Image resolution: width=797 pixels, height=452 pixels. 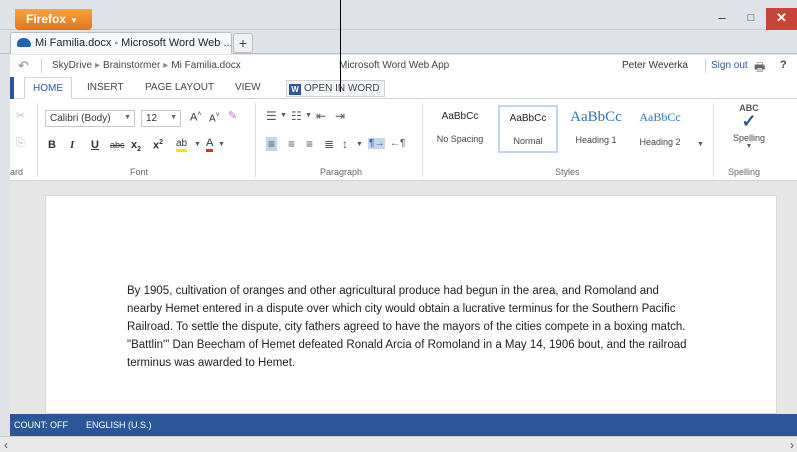 I want to click on style-name: No Spacing, so click(x=460, y=139).